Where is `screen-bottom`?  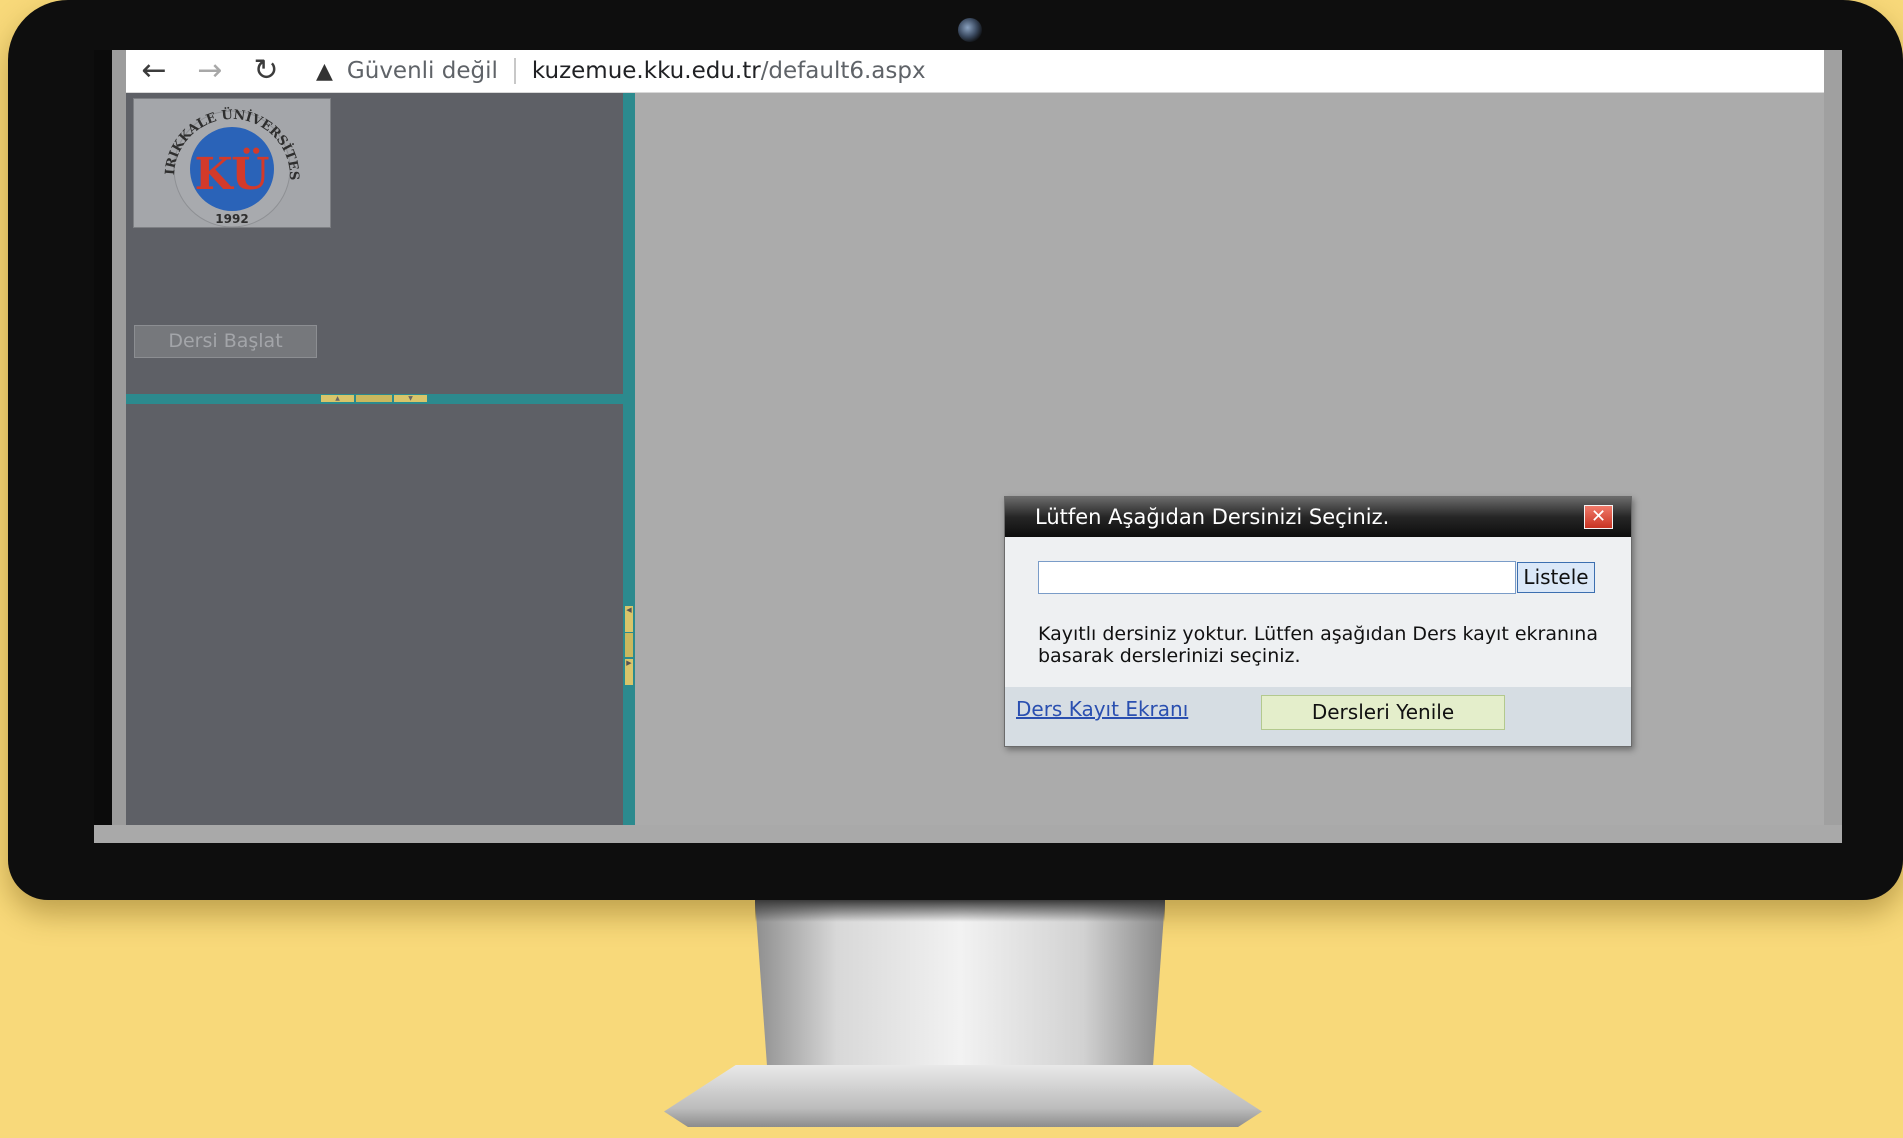 screen-bottom is located at coordinates (968, 834).